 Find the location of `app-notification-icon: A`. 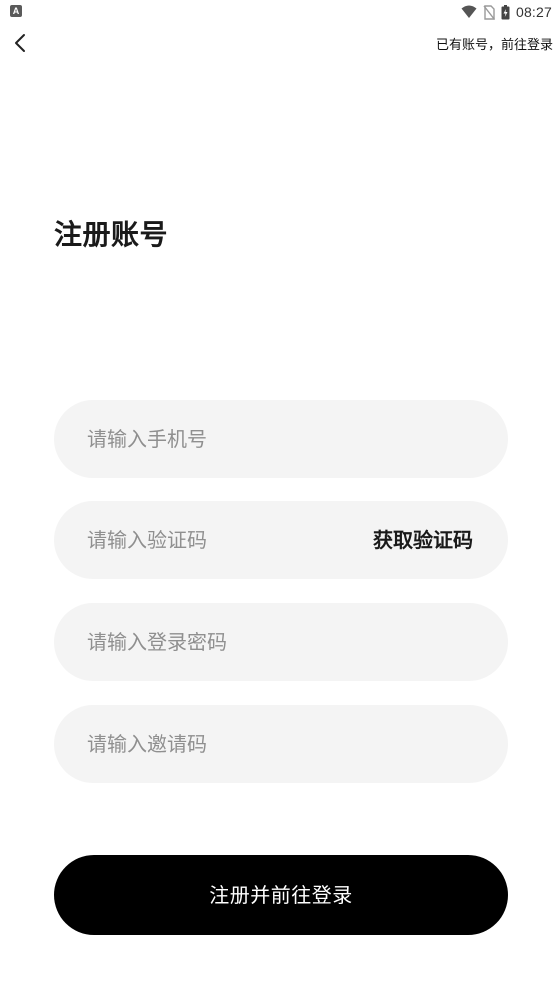

app-notification-icon: A is located at coordinates (16, 11).